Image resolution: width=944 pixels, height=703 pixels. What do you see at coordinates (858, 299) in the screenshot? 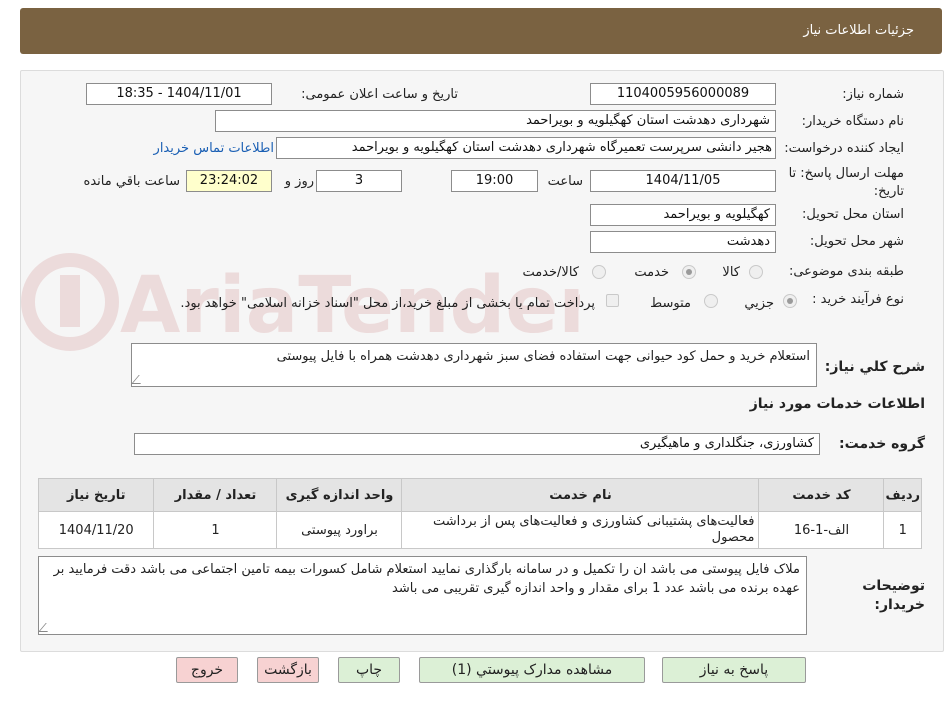
I see `process-label: نوع فرآیند خرید :` at bounding box center [858, 299].